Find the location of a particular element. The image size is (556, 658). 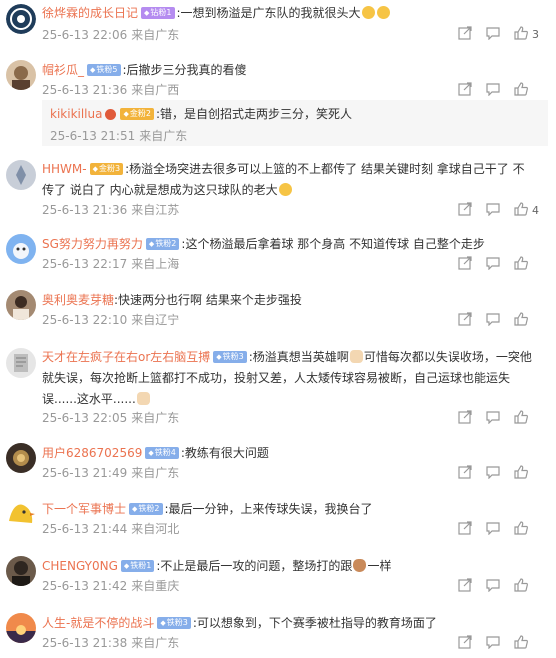

username-link: 用户6286702569 is located at coordinates (92, 453).